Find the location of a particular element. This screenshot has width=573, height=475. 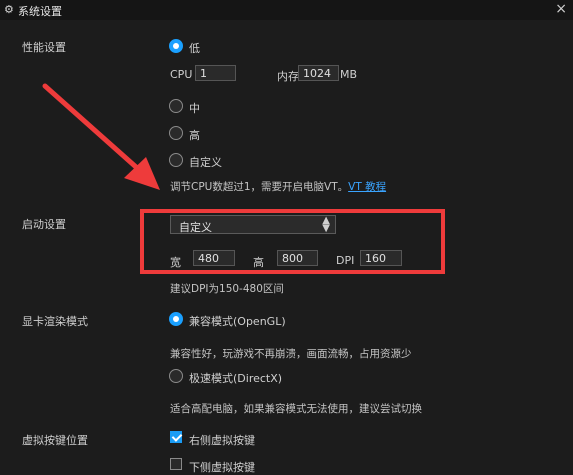

annotation-arrow-shaft is located at coordinates (95, 130).